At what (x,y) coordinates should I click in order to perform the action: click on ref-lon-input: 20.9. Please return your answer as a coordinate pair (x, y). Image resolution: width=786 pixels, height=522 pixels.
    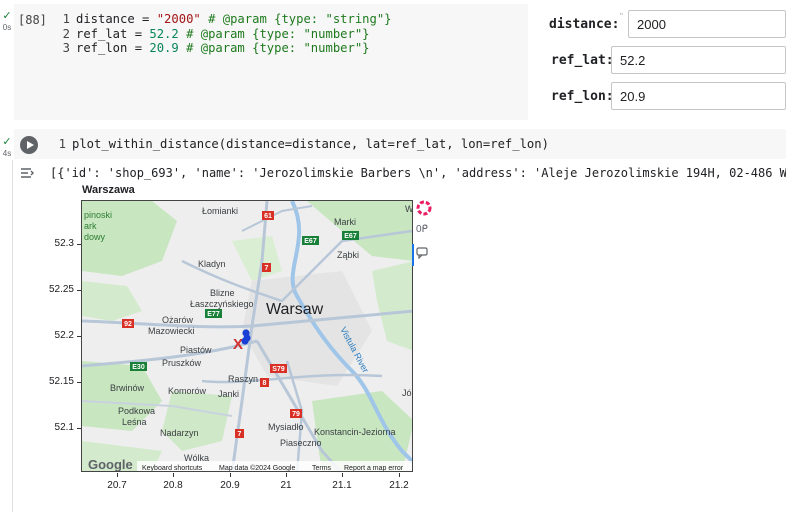
    Looking at the image, I should click on (698, 96).